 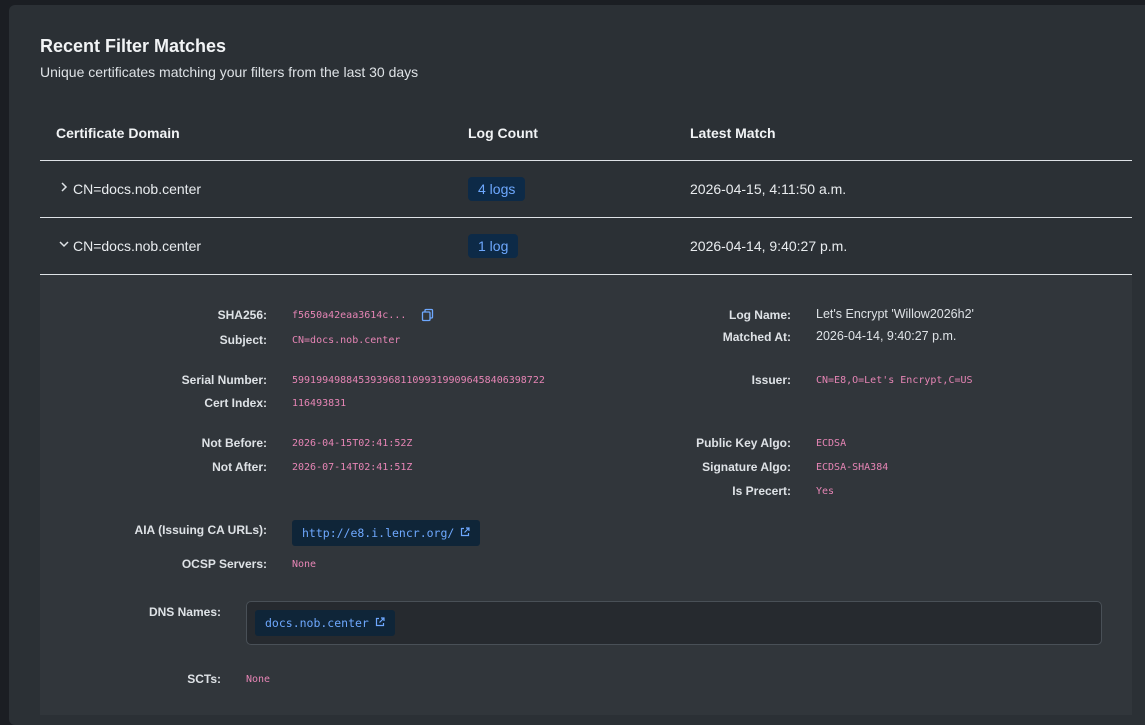 I want to click on dns-name-link: docs.nob.center, so click(x=325, y=623).